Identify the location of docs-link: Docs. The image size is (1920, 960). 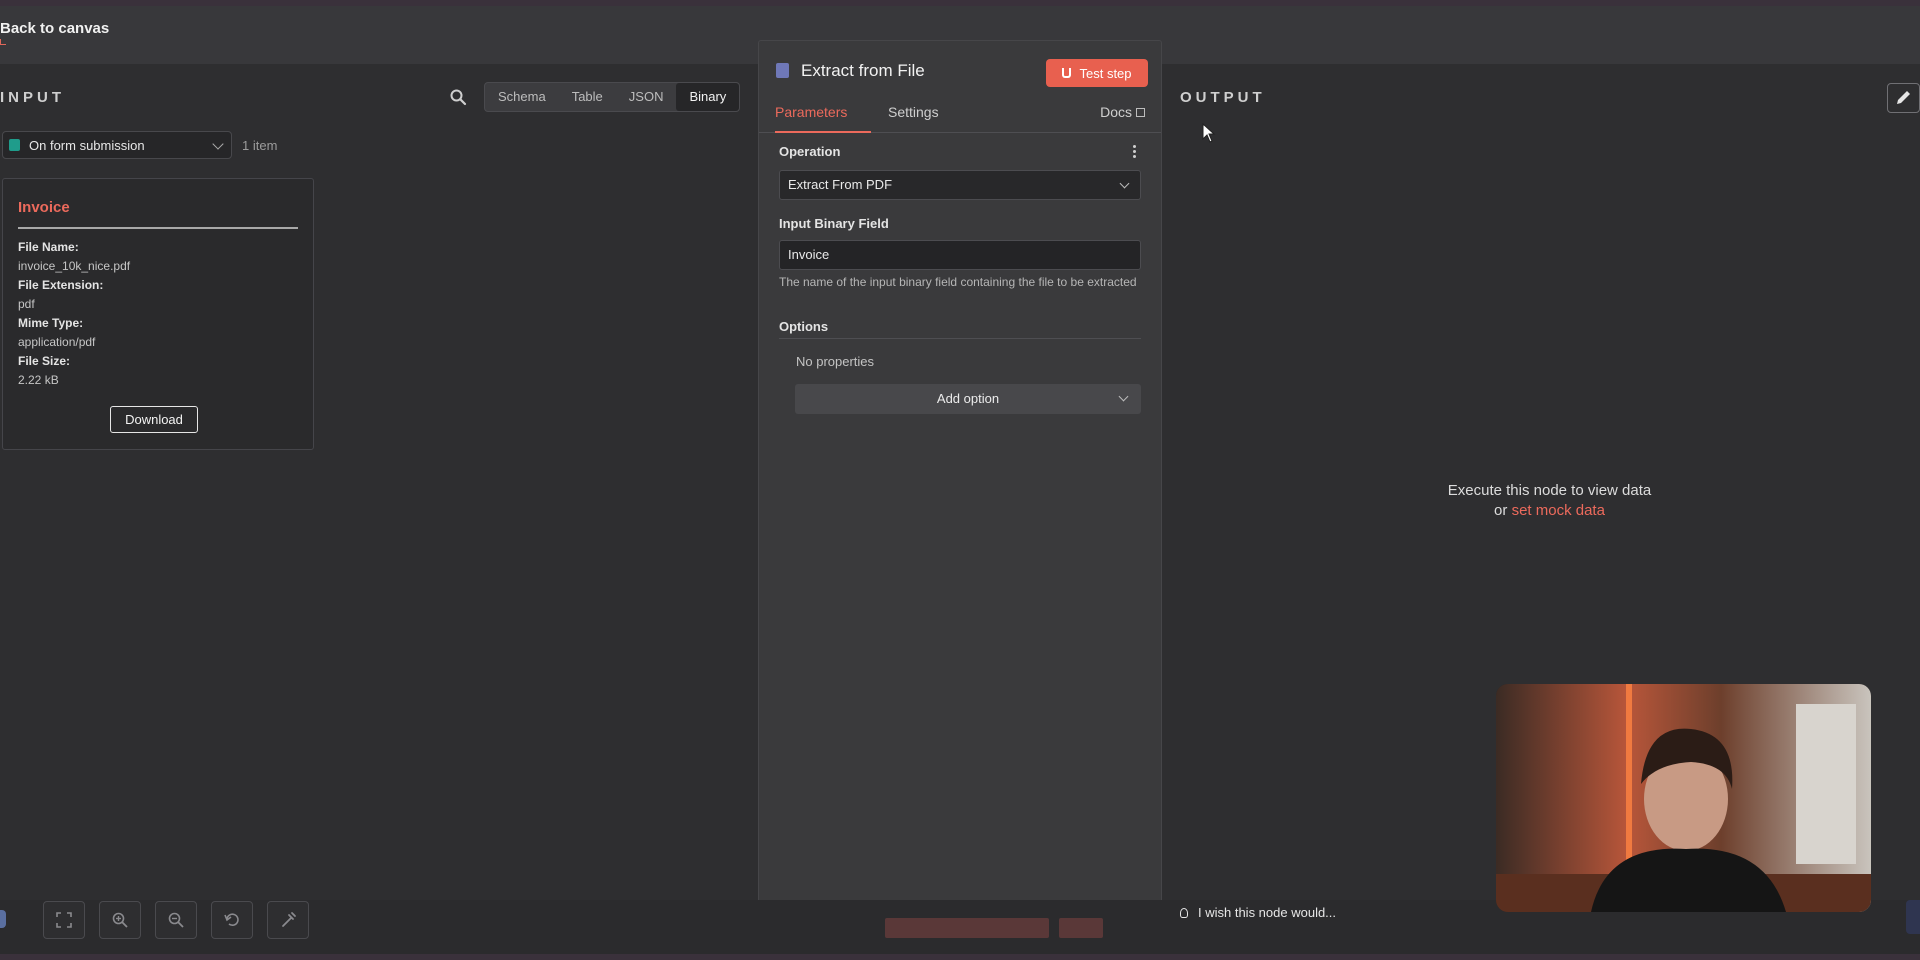
(1122, 112).